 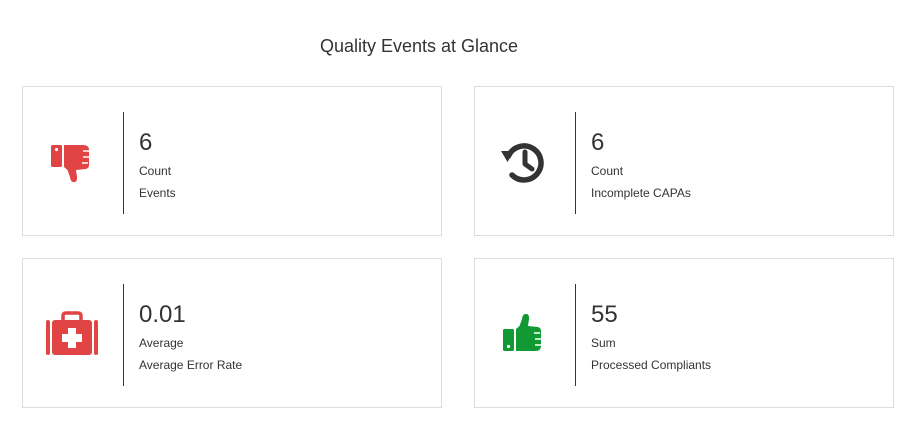 What do you see at coordinates (651, 365) in the screenshot?
I see `kpi-label: Processed Compliants` at bounding box center [651, 365].